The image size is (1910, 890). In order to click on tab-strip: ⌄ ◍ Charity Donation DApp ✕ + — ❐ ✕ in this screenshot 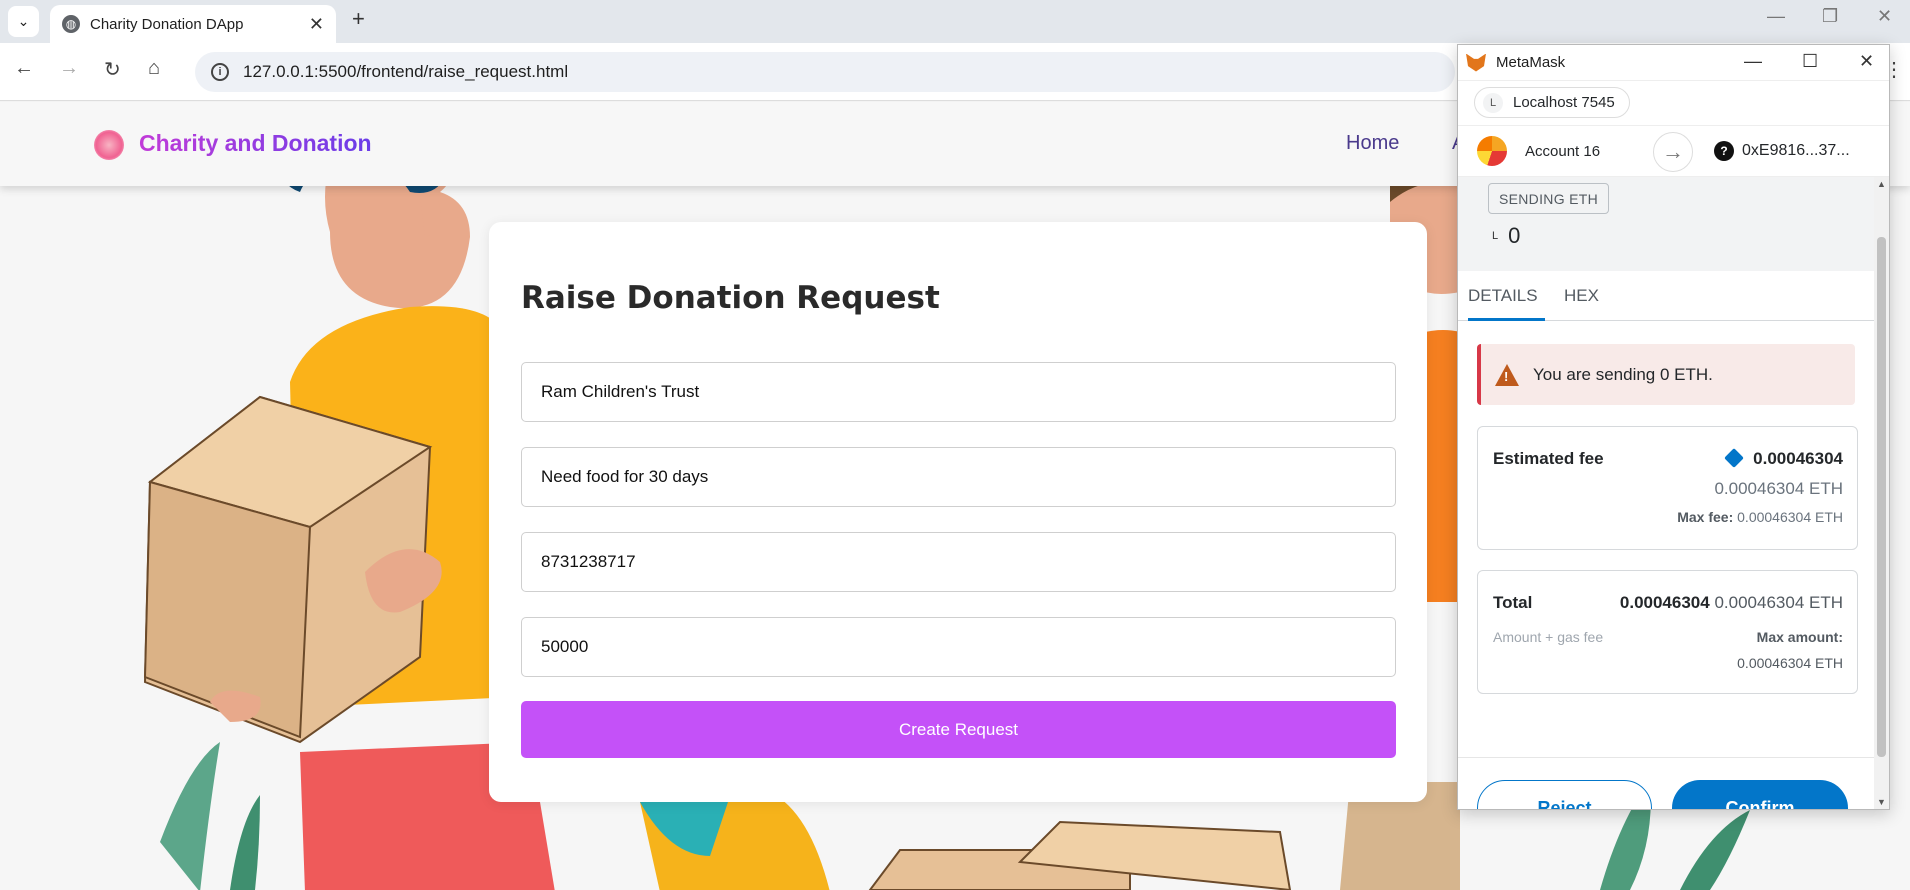, I will do `click(955, 21)`.